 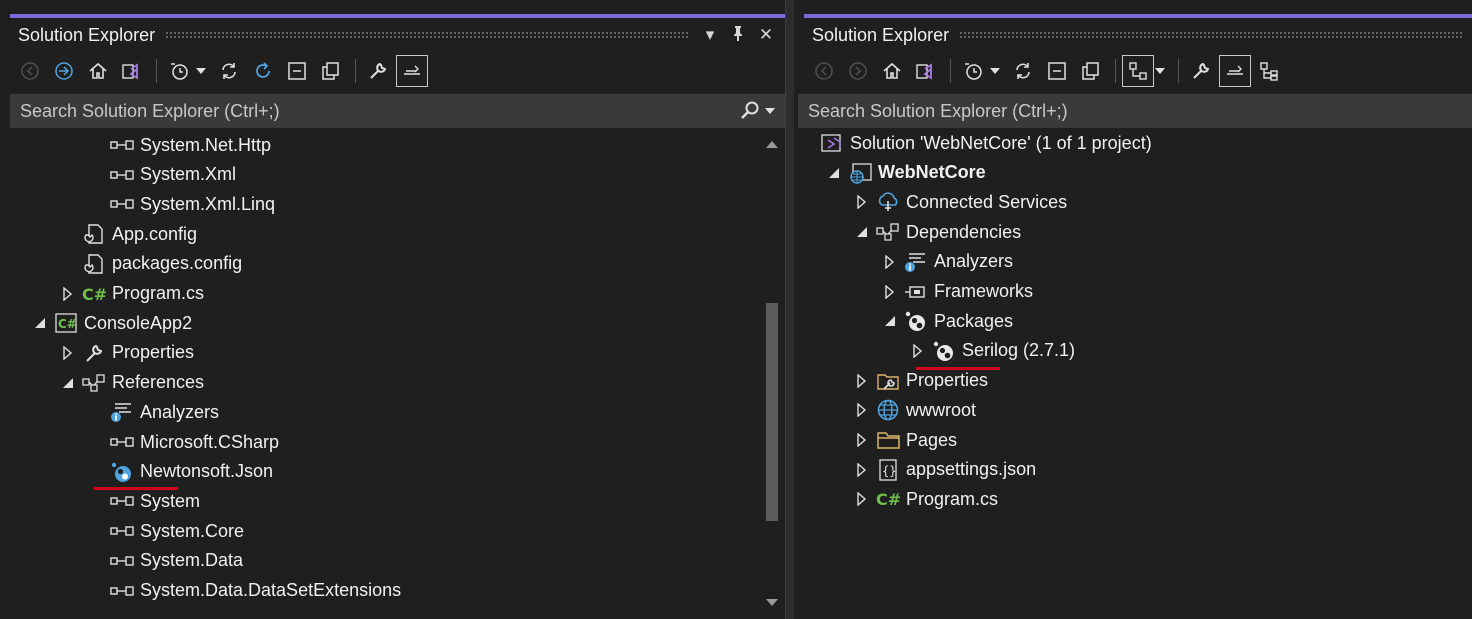 What do you see at coordinates (1135, 292) in the screenshot?
I see `tree-item: Frameworks` at bounding box center [1135, 292].